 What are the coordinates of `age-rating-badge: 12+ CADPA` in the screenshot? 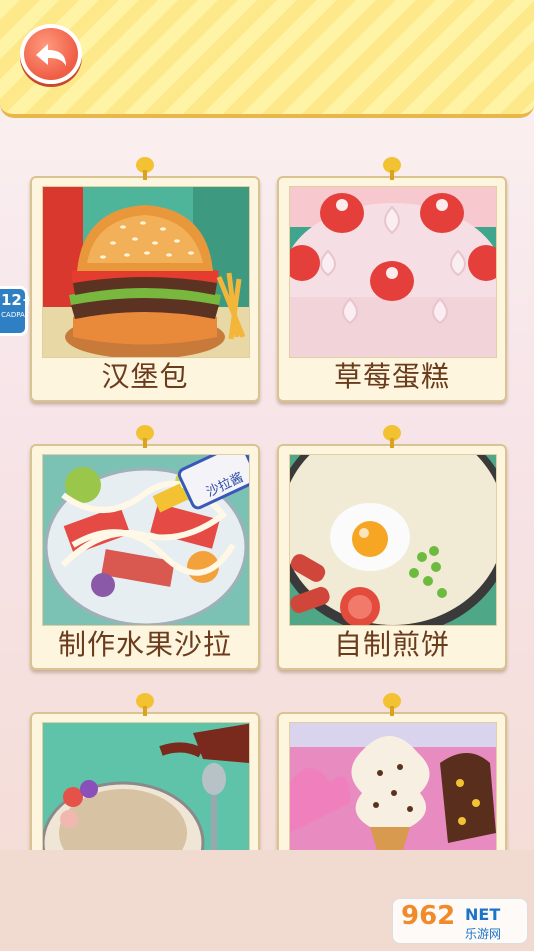 It's located at (17, 311).